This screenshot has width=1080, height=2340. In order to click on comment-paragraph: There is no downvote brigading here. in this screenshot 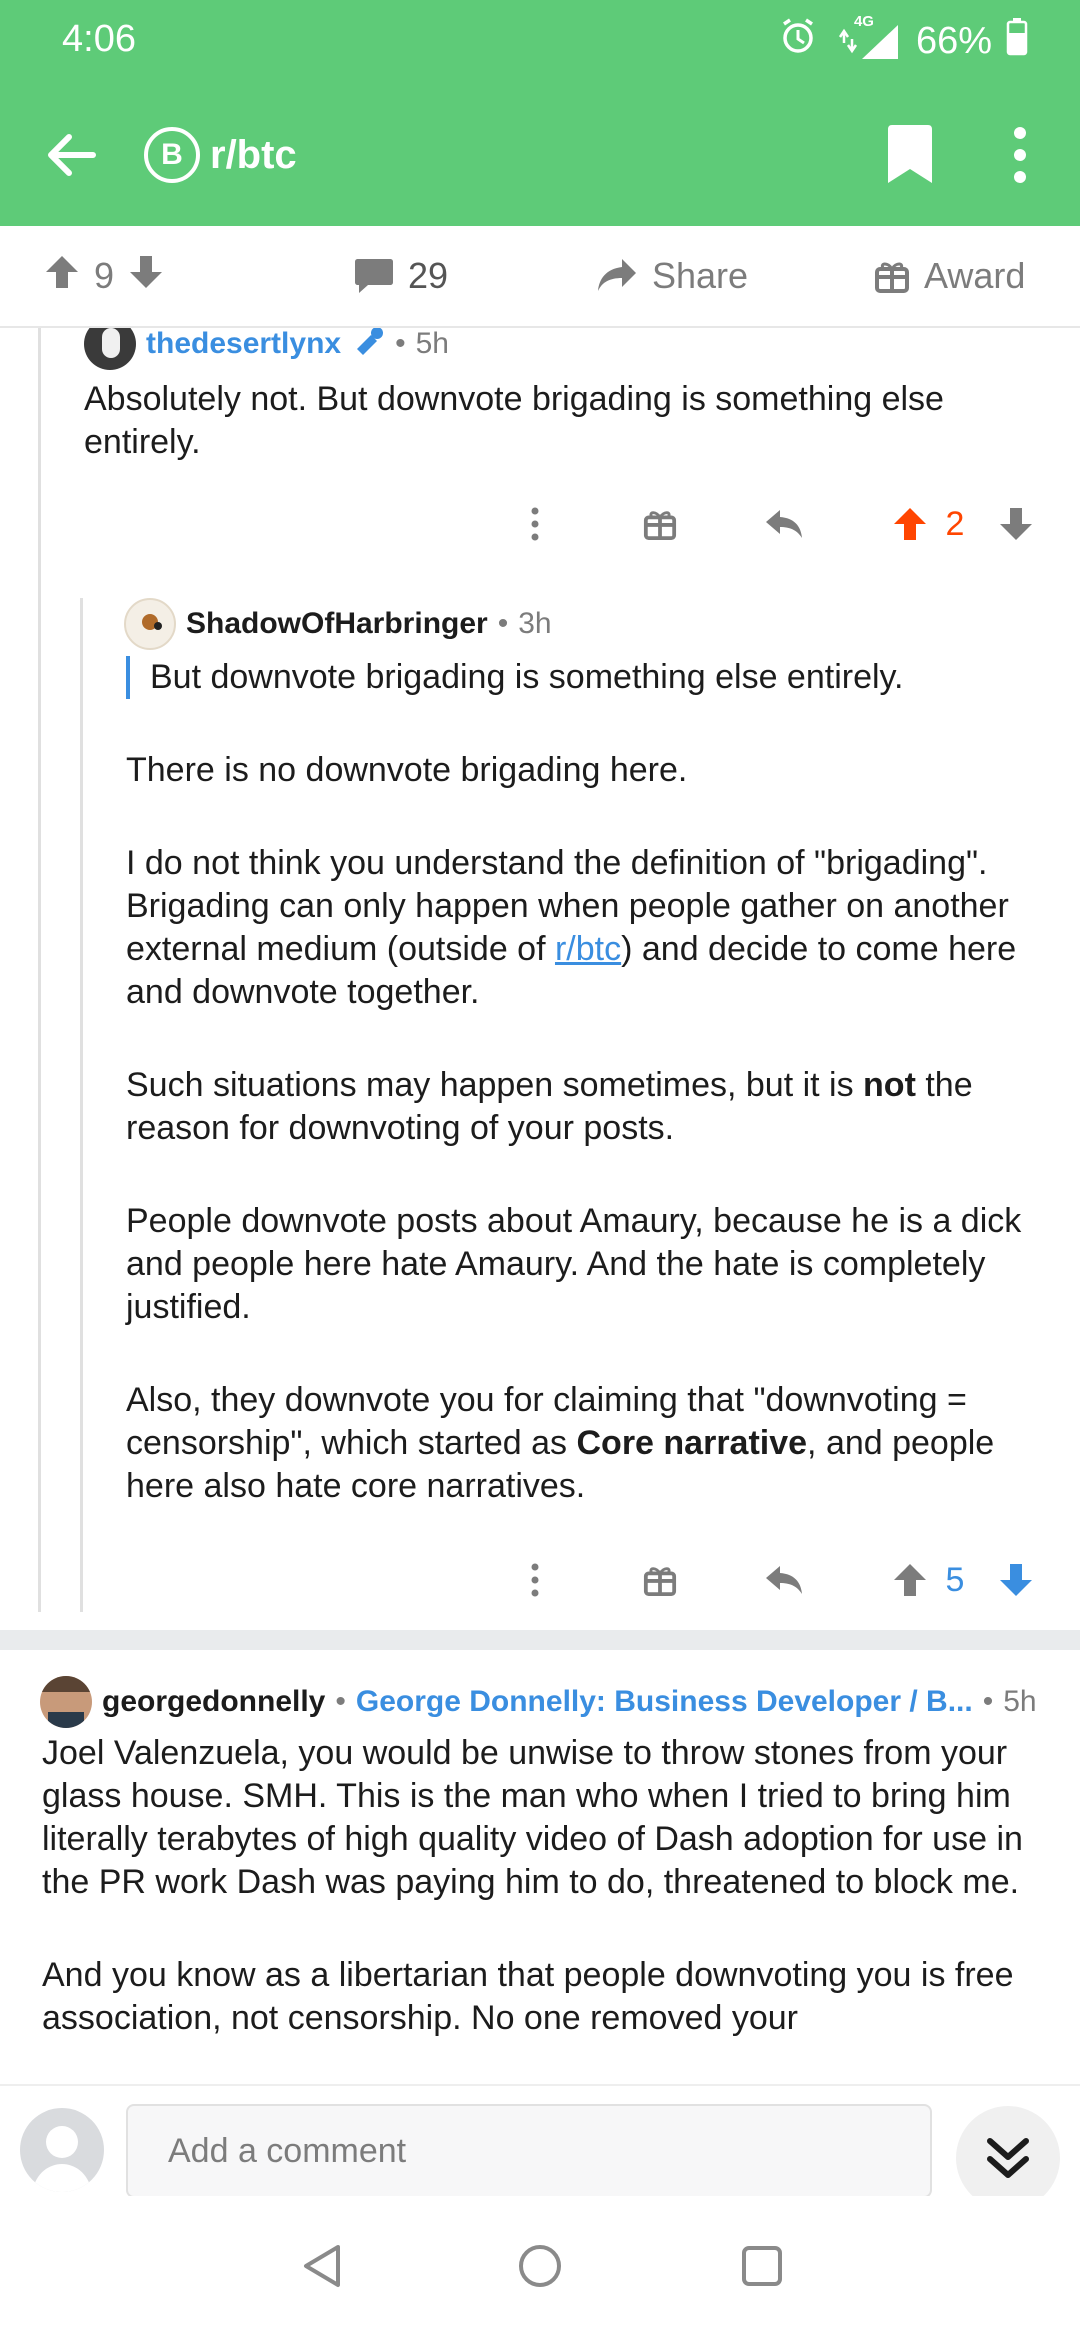, I will do `click(407, 770)`.